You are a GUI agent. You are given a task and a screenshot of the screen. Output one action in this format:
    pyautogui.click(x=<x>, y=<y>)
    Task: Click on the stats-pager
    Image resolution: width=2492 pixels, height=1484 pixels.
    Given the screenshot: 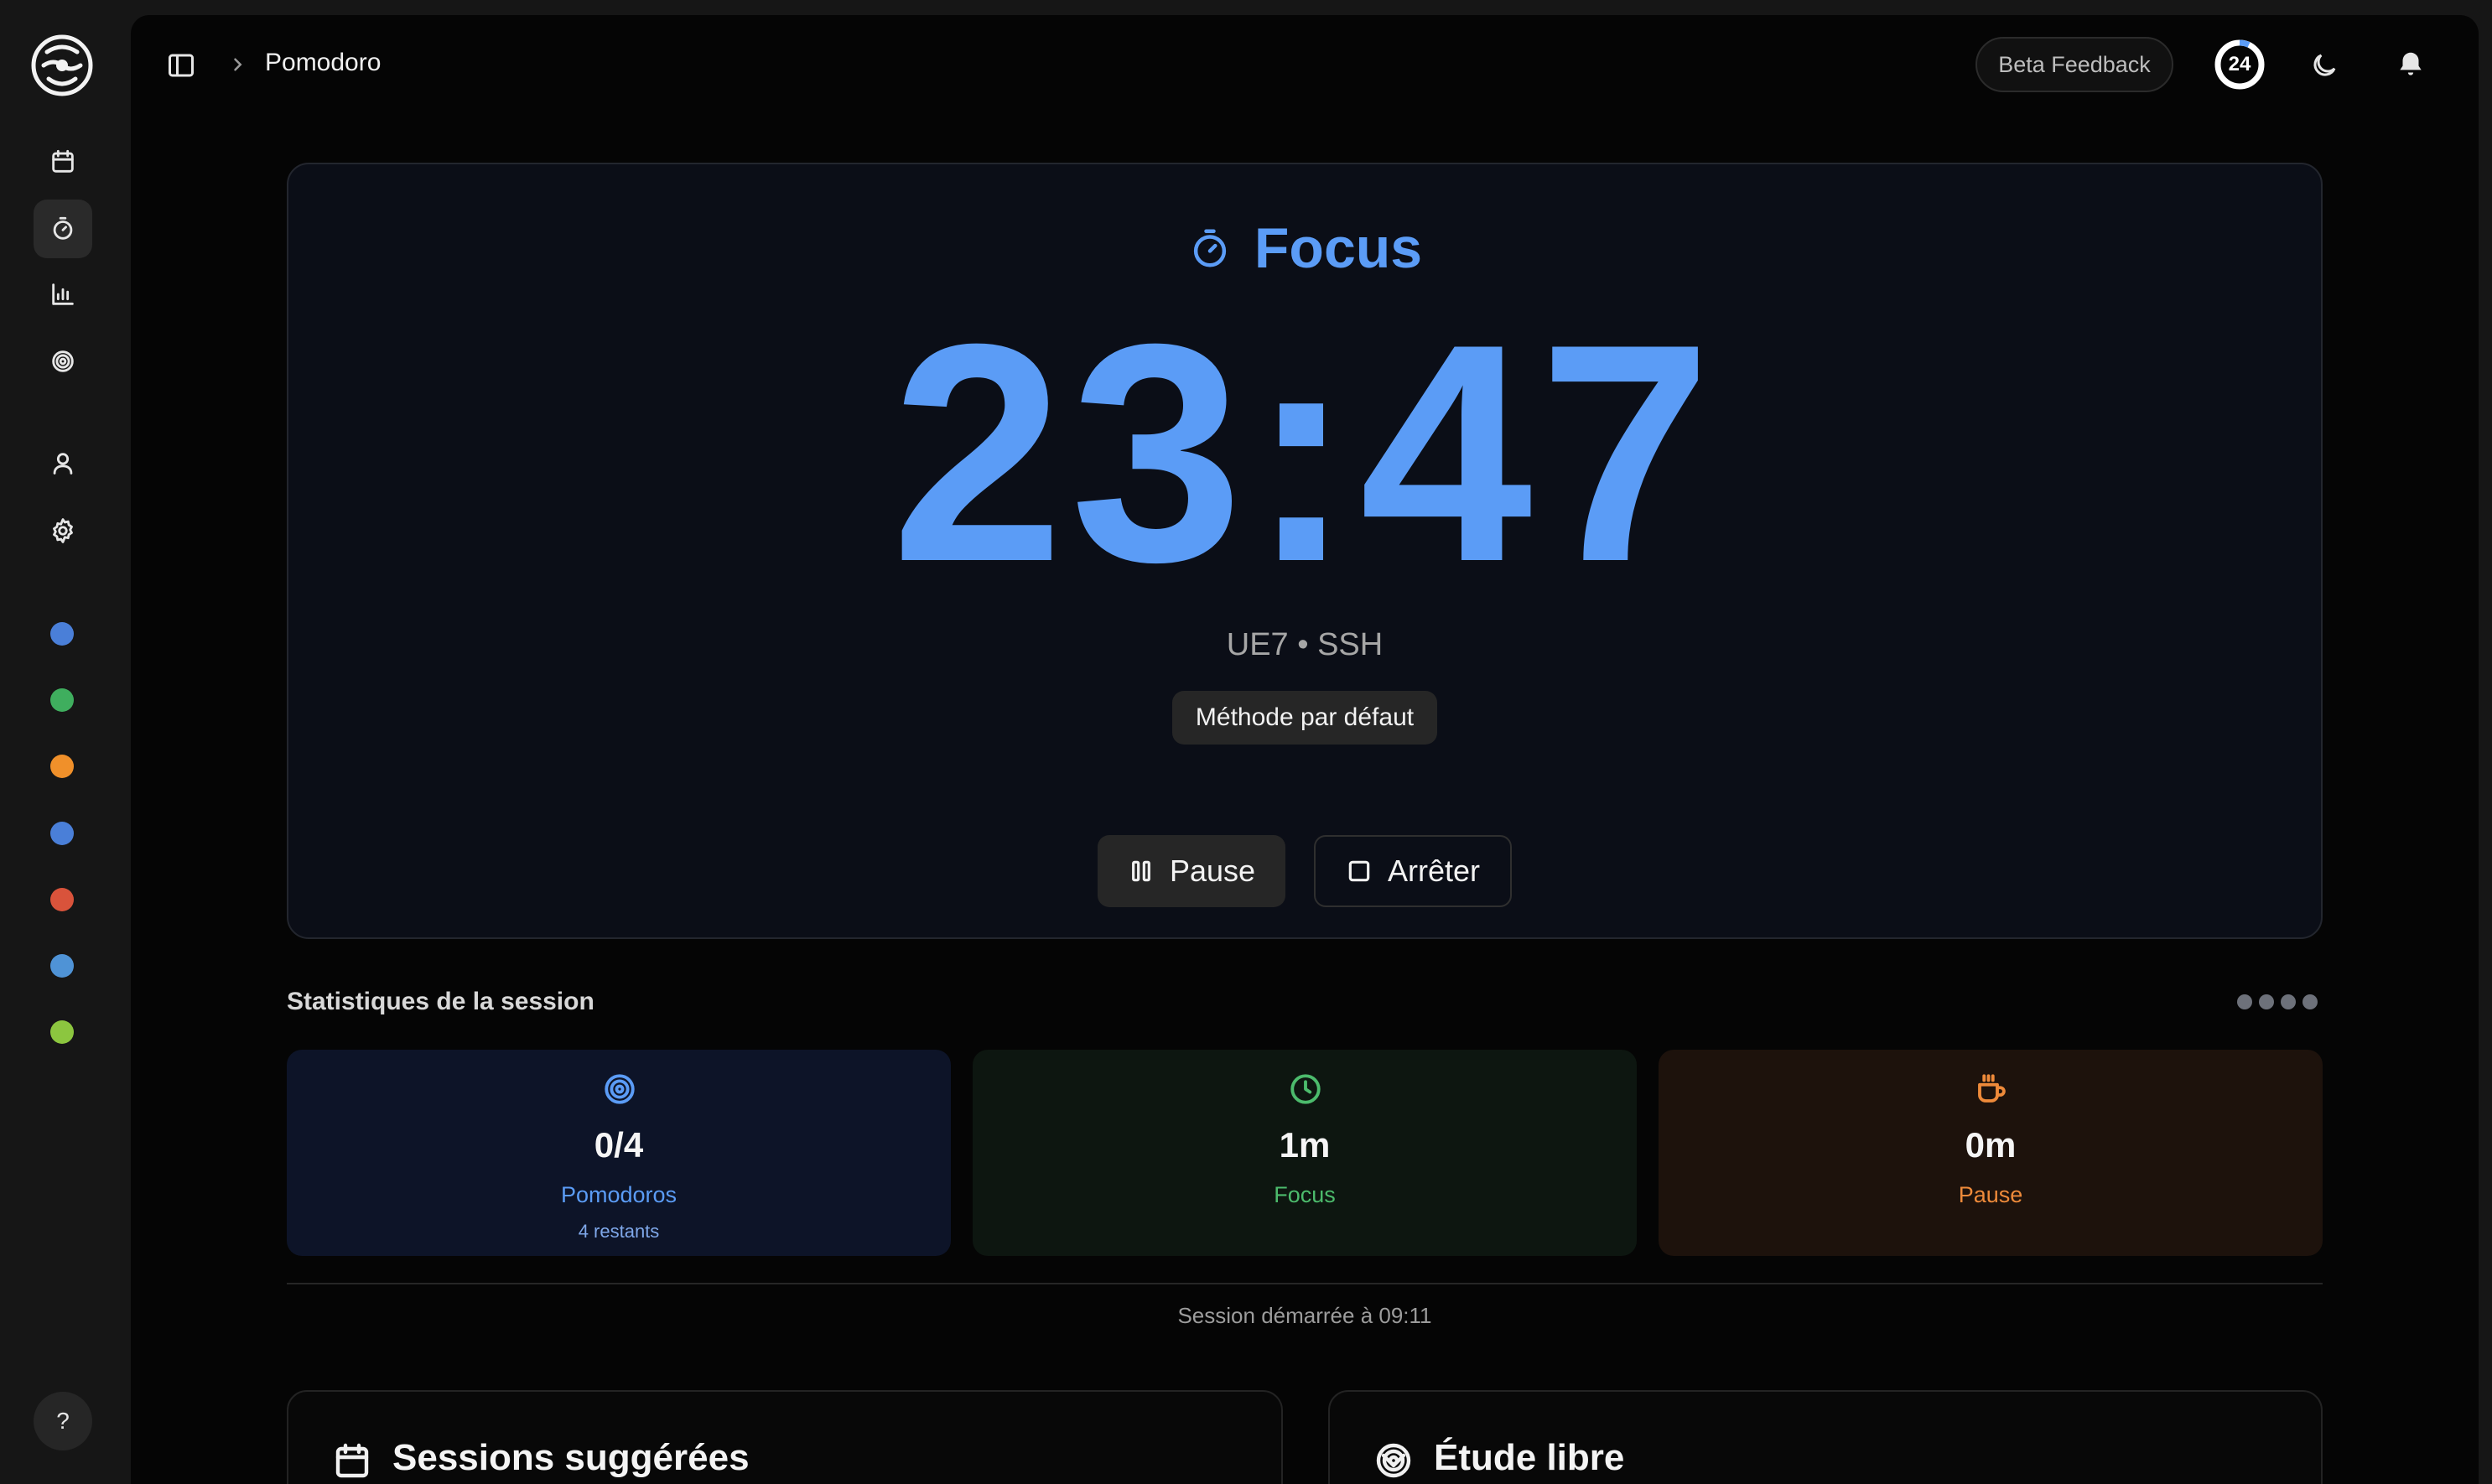 What is the action you would take?
    pyautogui.click(x=2277, y=1001)
    